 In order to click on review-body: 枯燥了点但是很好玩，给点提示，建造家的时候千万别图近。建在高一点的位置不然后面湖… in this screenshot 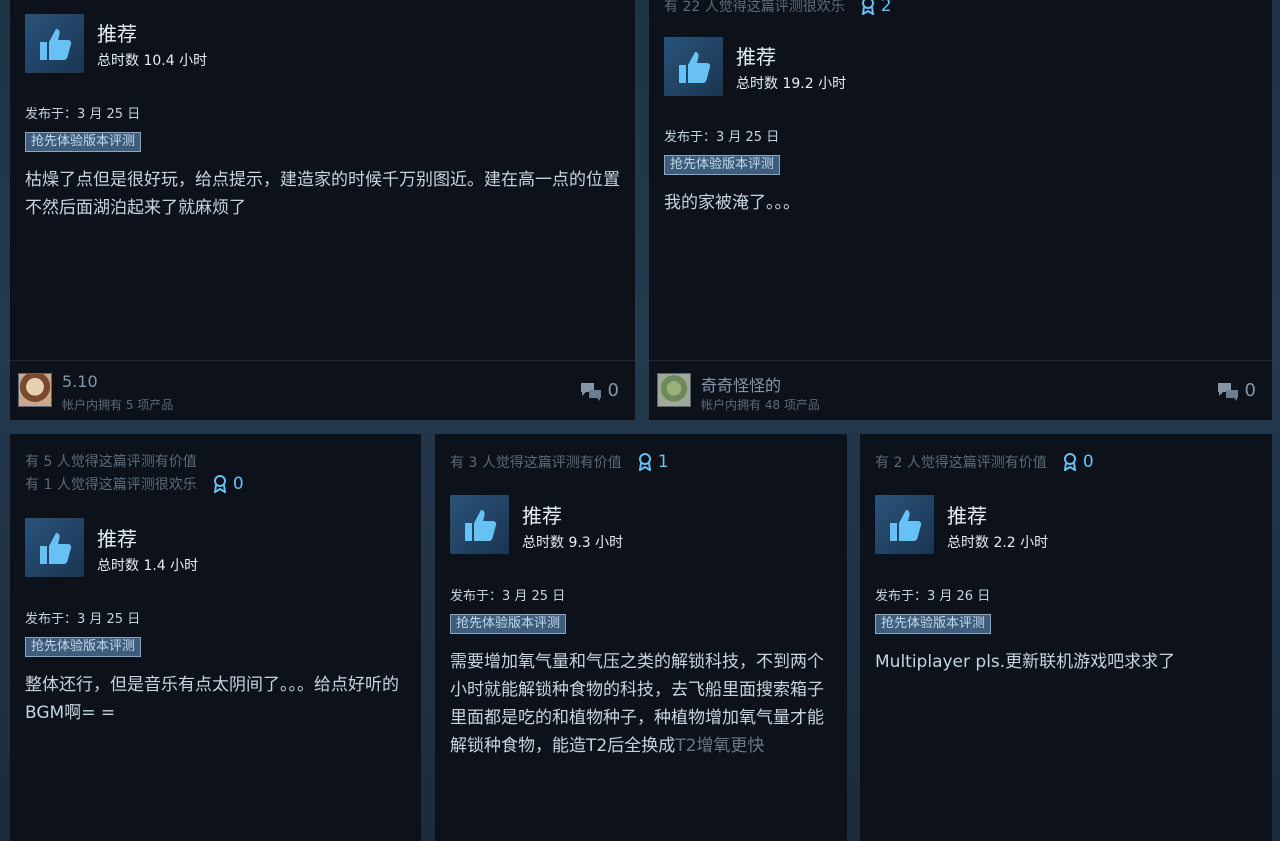, I will do `click(322, 194)`.